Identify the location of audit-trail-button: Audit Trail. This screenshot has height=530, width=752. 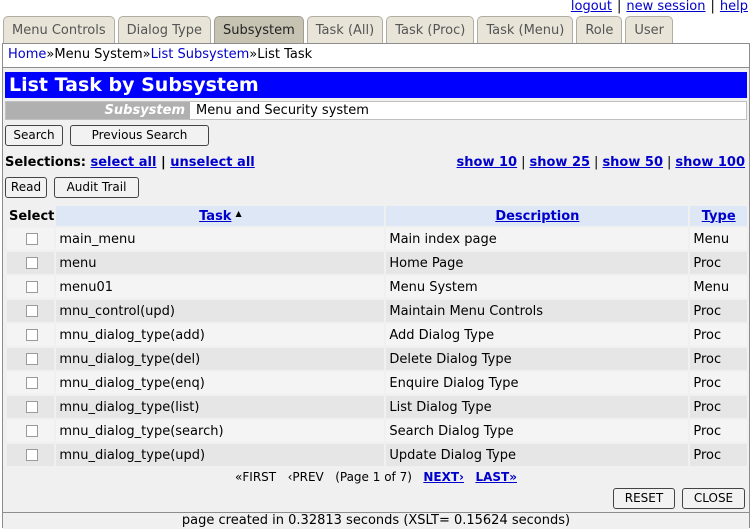
(96, 187).